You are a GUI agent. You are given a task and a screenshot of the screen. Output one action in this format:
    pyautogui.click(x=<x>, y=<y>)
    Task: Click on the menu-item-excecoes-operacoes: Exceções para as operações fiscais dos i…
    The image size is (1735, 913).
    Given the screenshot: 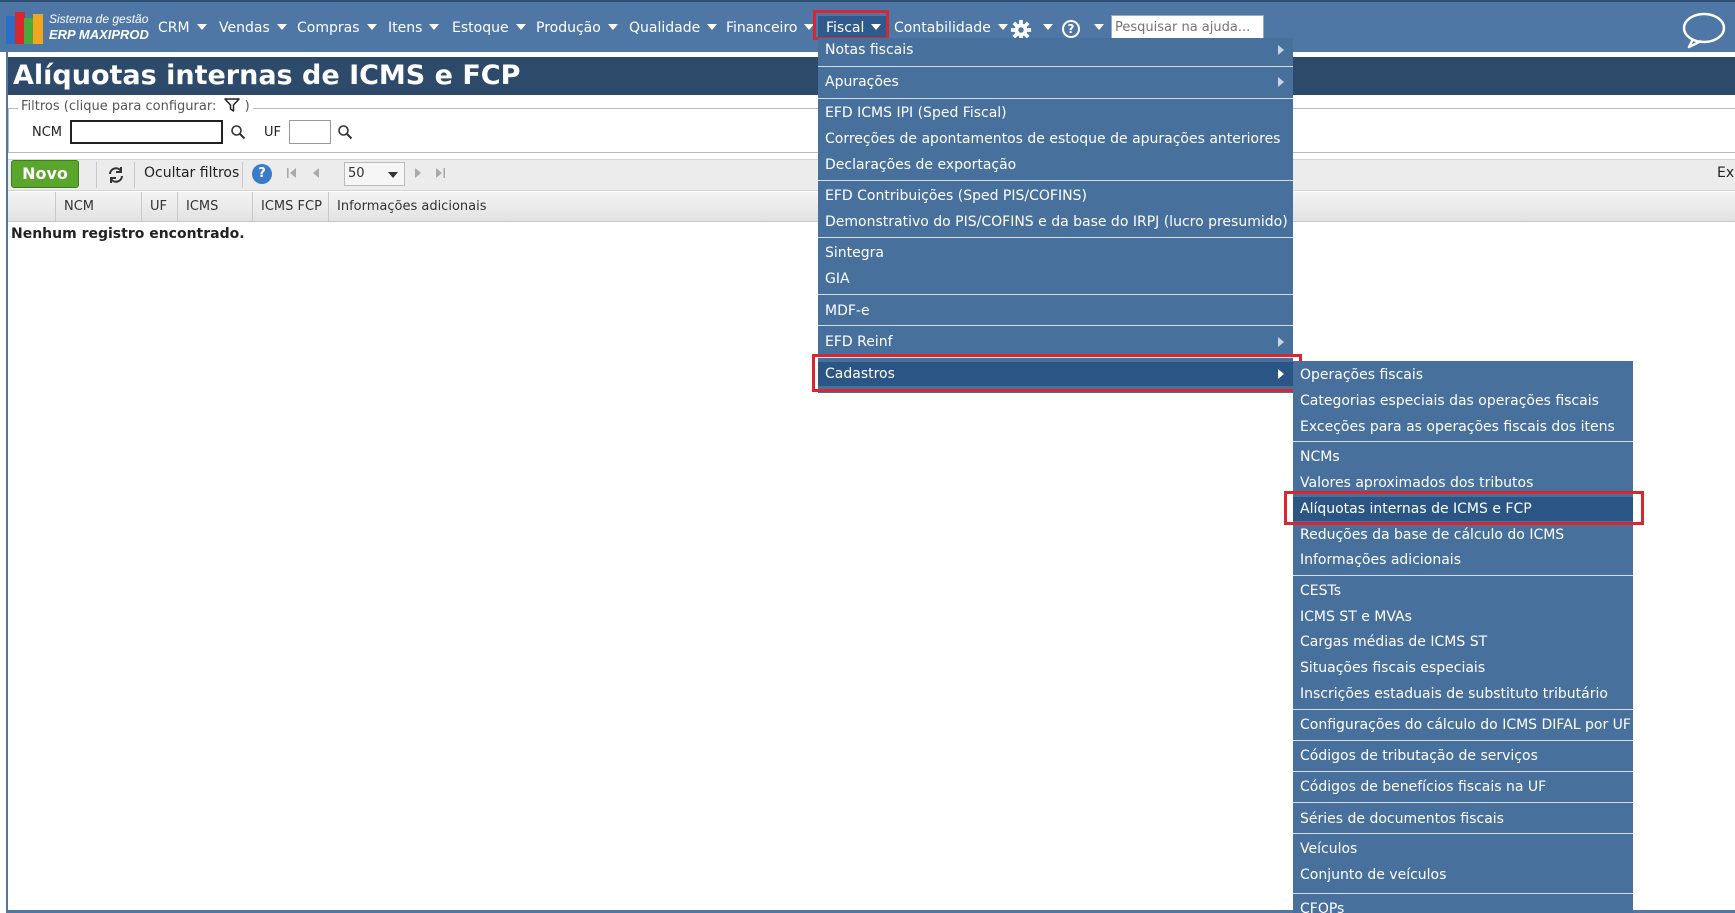 What is the action you would take?
    pyautogui.click(x=1463, y=427)
    